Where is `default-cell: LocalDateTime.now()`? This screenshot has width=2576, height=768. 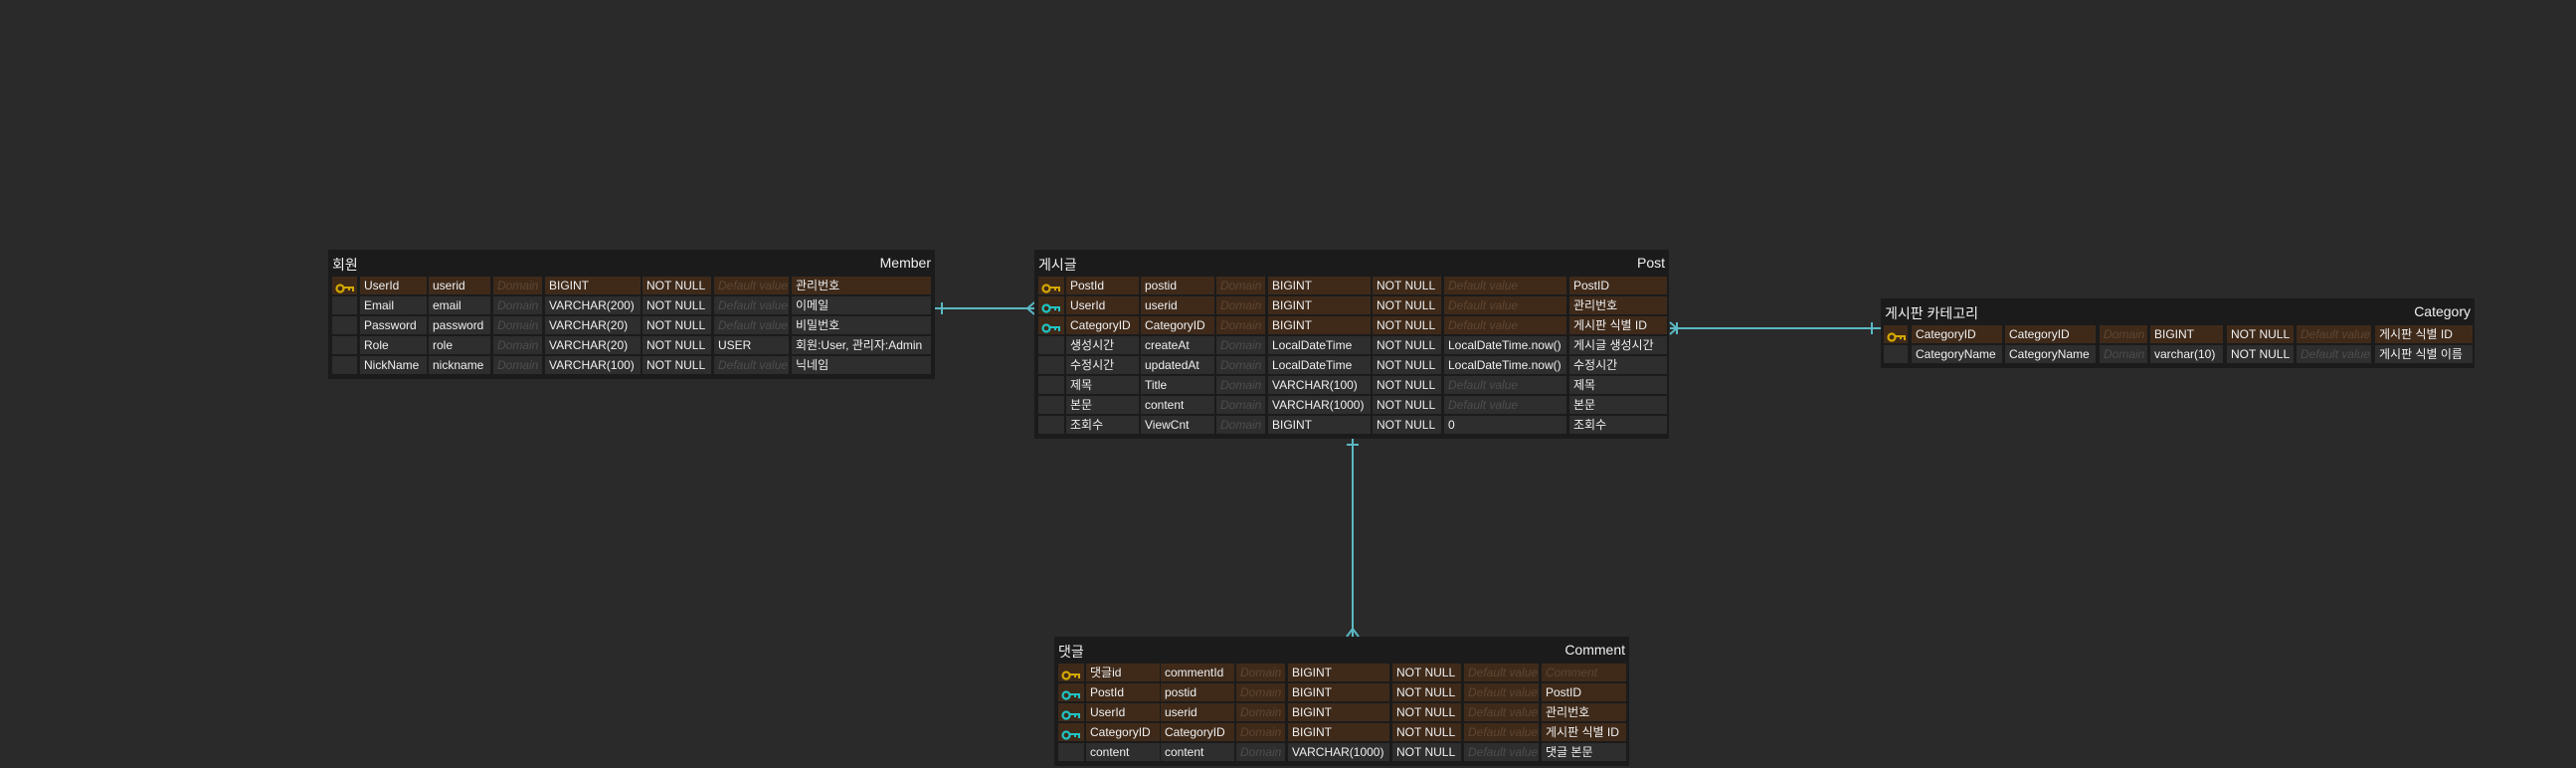 default-cell: LocalDateTime.now() is located at coordinates (1505, 345).